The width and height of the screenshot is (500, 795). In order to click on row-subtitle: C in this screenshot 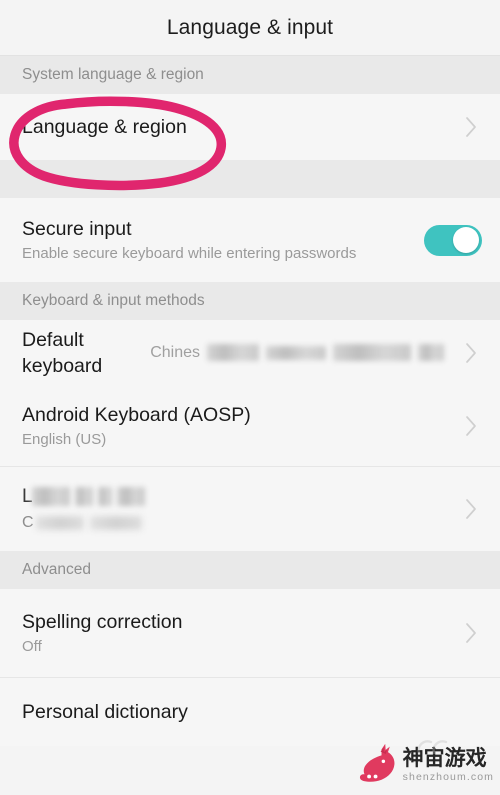, I will do `click(28, 522)`.